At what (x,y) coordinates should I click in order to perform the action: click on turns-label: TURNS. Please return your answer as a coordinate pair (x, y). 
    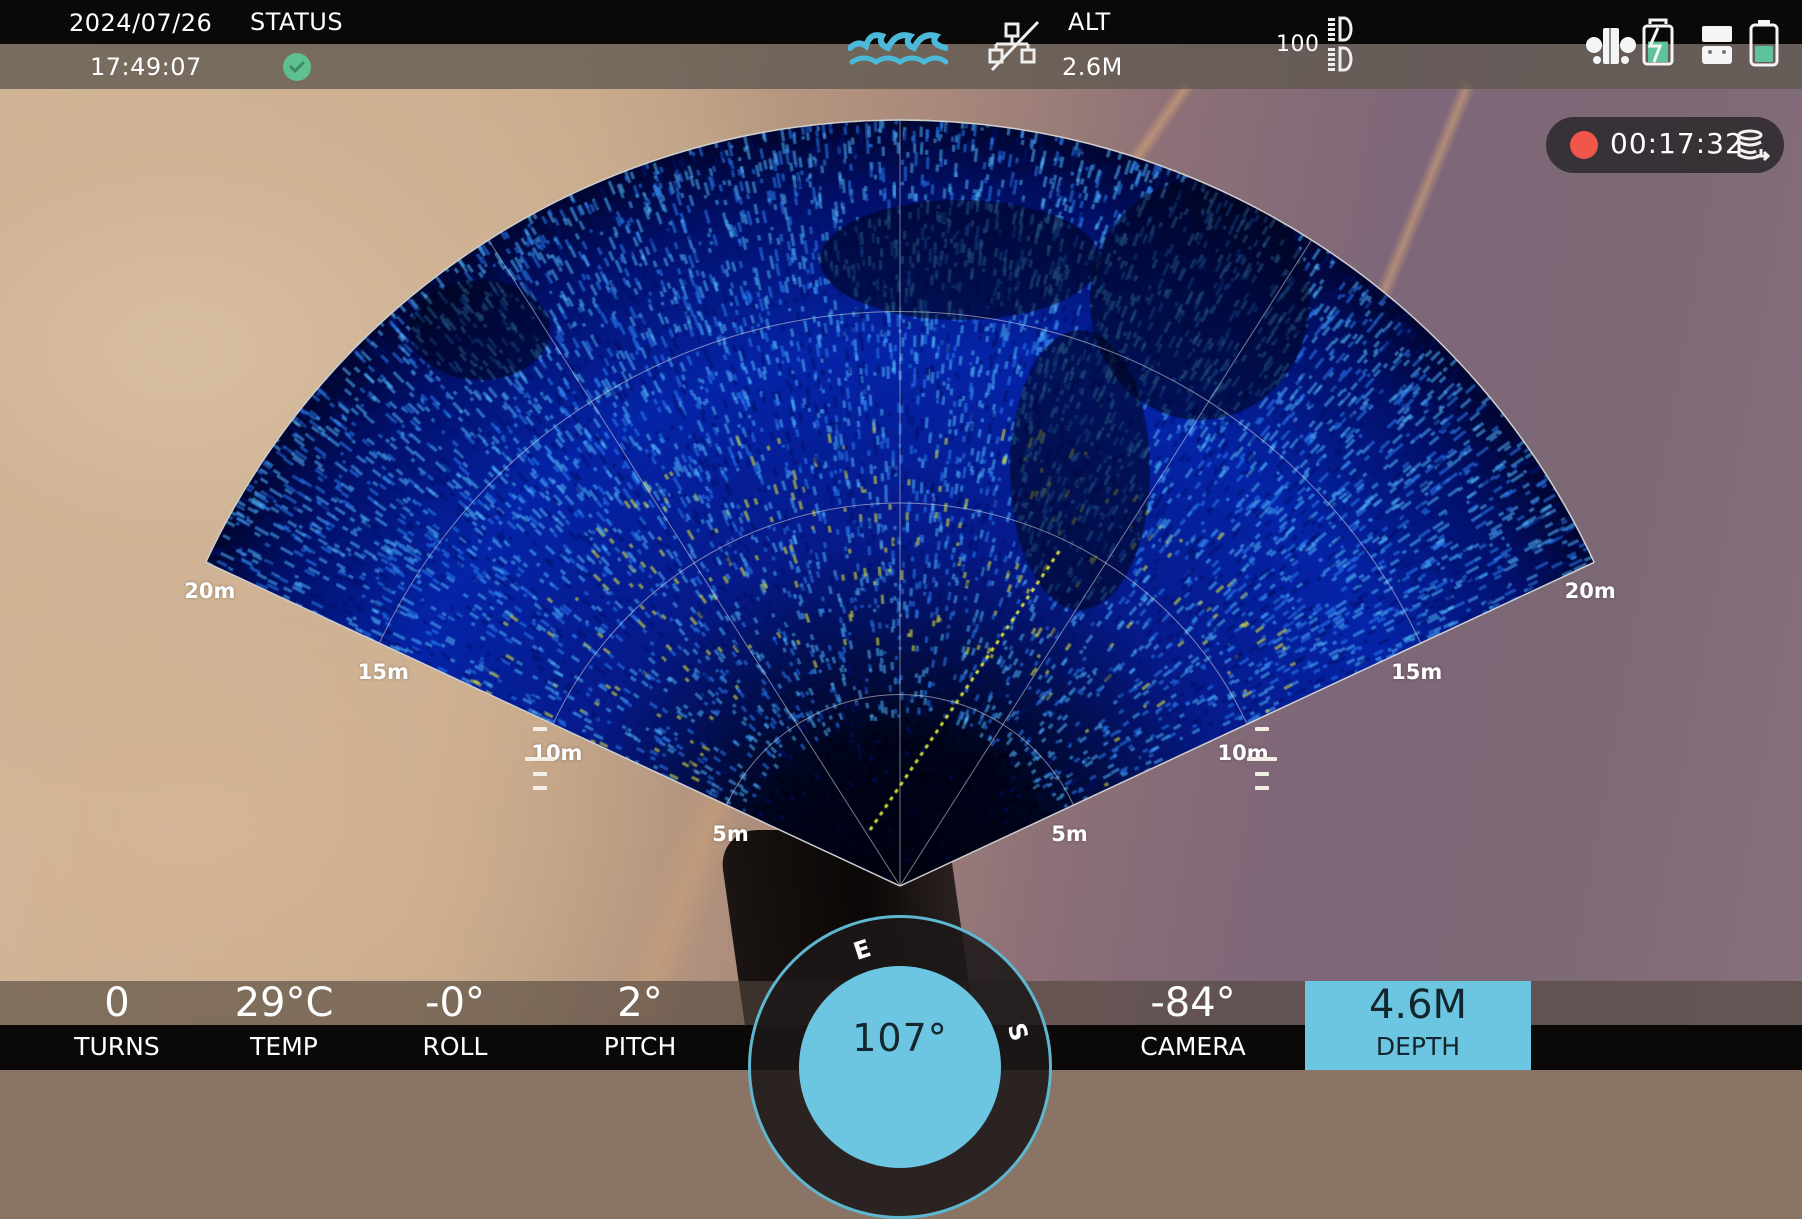
    Looking at the image, I should click on (117, 1046).